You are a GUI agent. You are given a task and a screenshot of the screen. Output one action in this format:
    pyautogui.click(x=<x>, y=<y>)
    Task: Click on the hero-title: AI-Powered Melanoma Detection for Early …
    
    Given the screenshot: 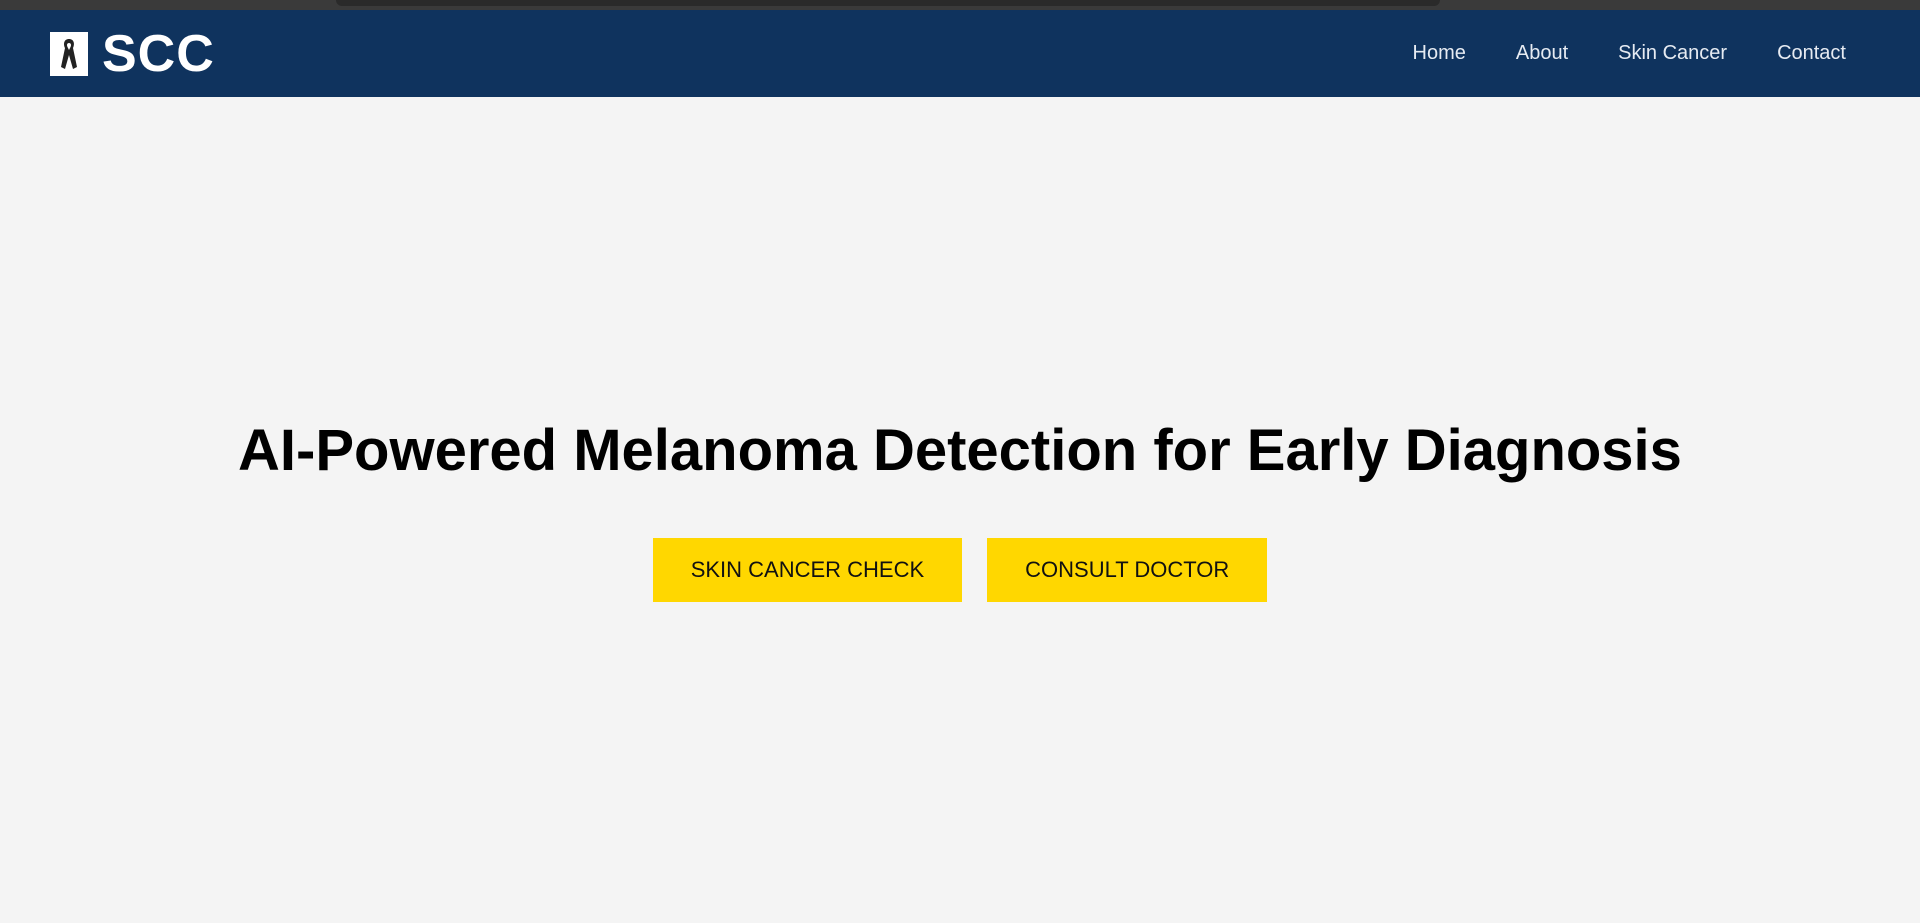 What is the action you would take?
    pyautogui.click(x=960, y=450)
    